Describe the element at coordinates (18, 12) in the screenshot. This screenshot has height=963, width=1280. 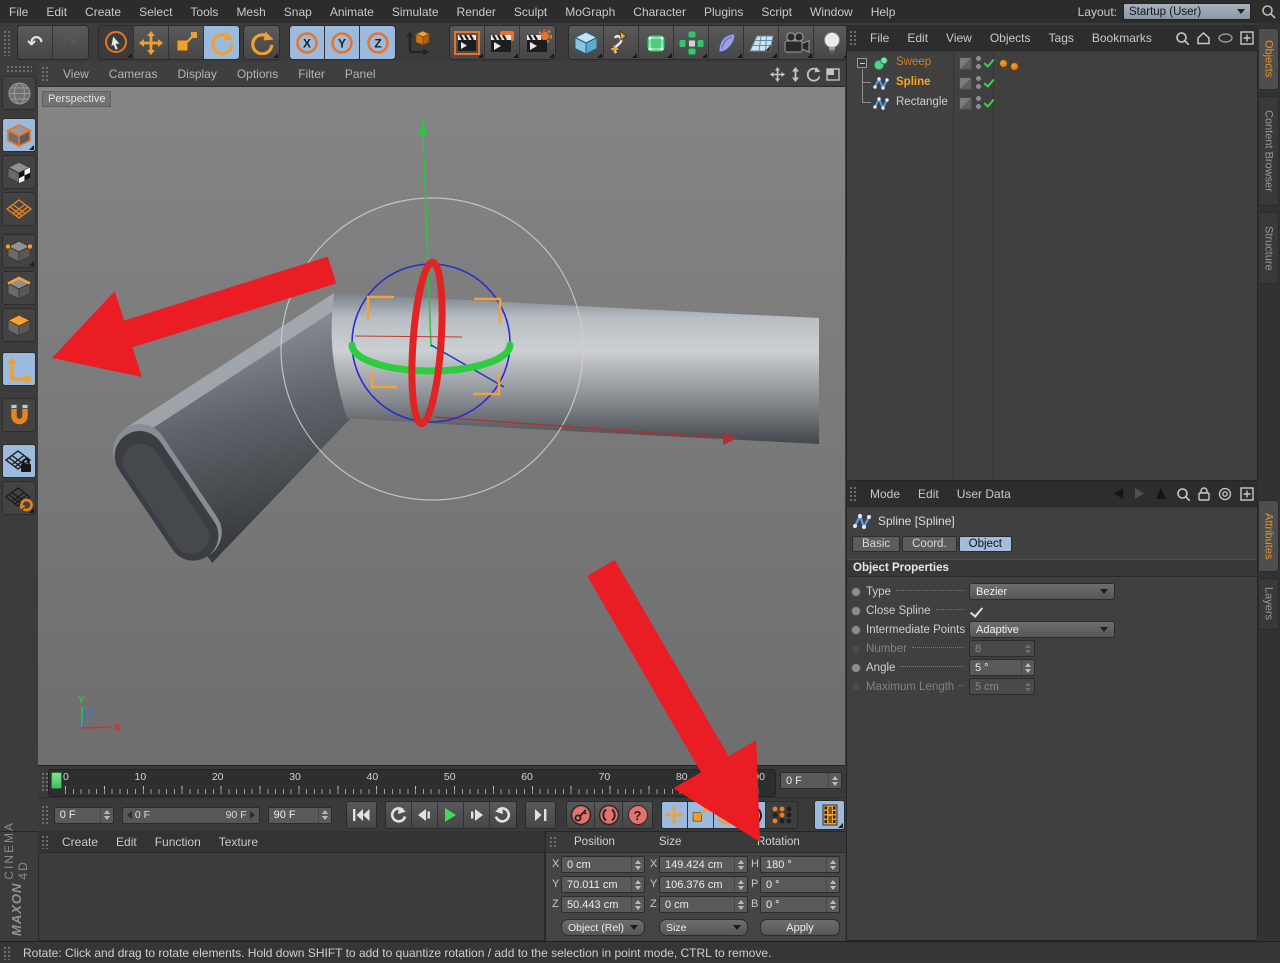
I see `menu-file: File` at that location.